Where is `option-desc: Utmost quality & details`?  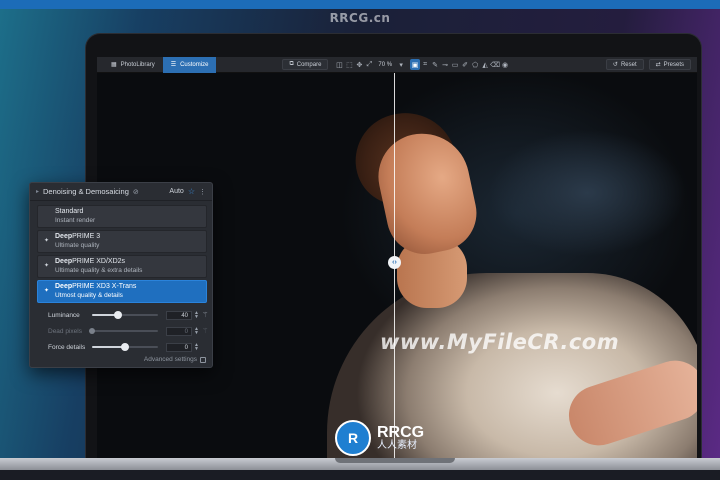 option-desc: Utmost quality & details is located at coordinates (89, 295).